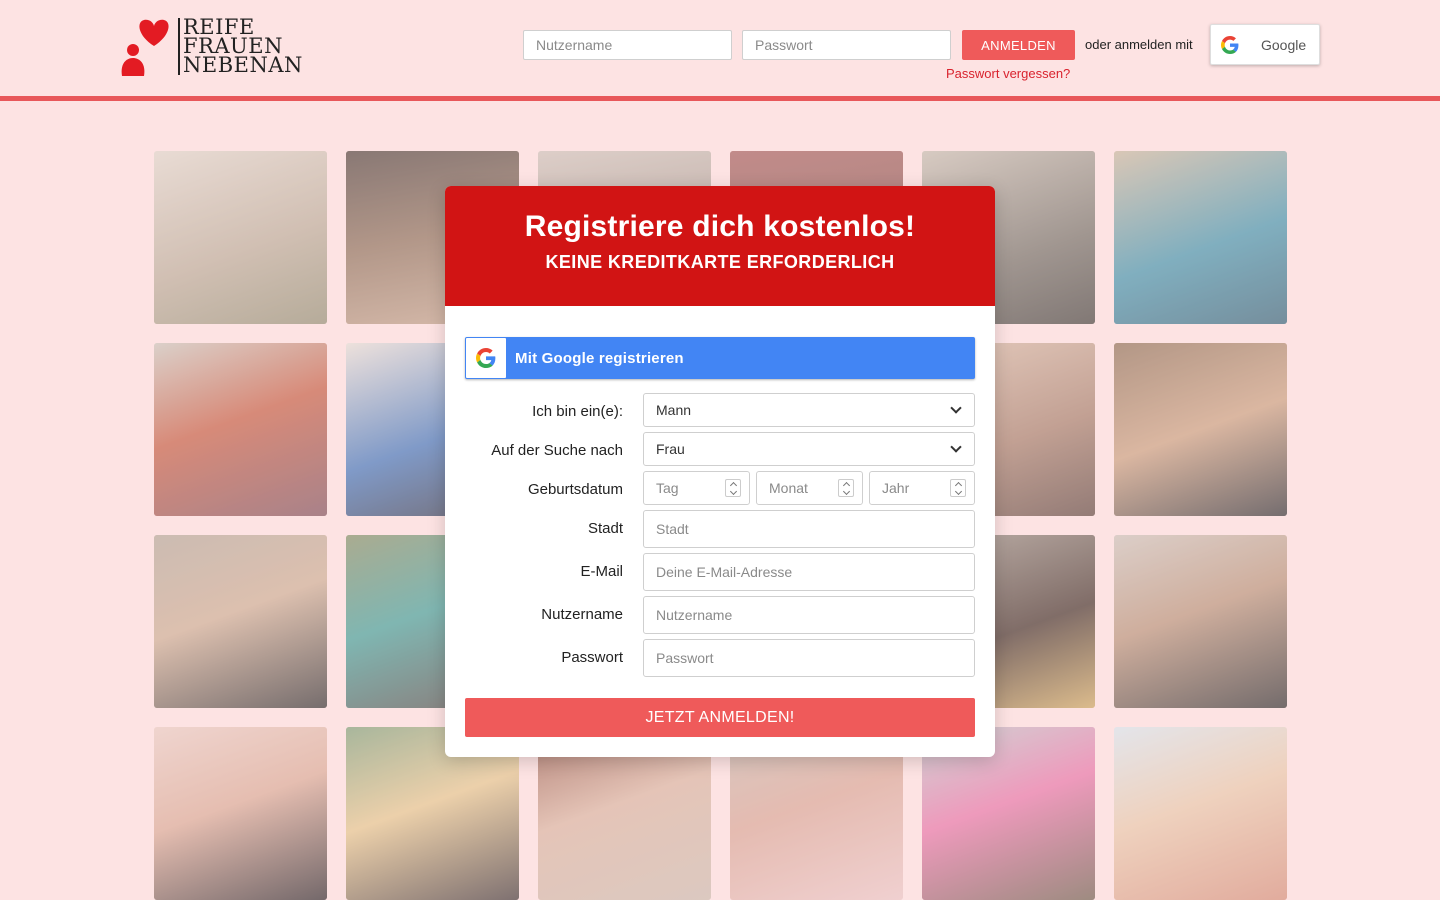  I want to click on username-label: Nutzername, so click(582, 614).